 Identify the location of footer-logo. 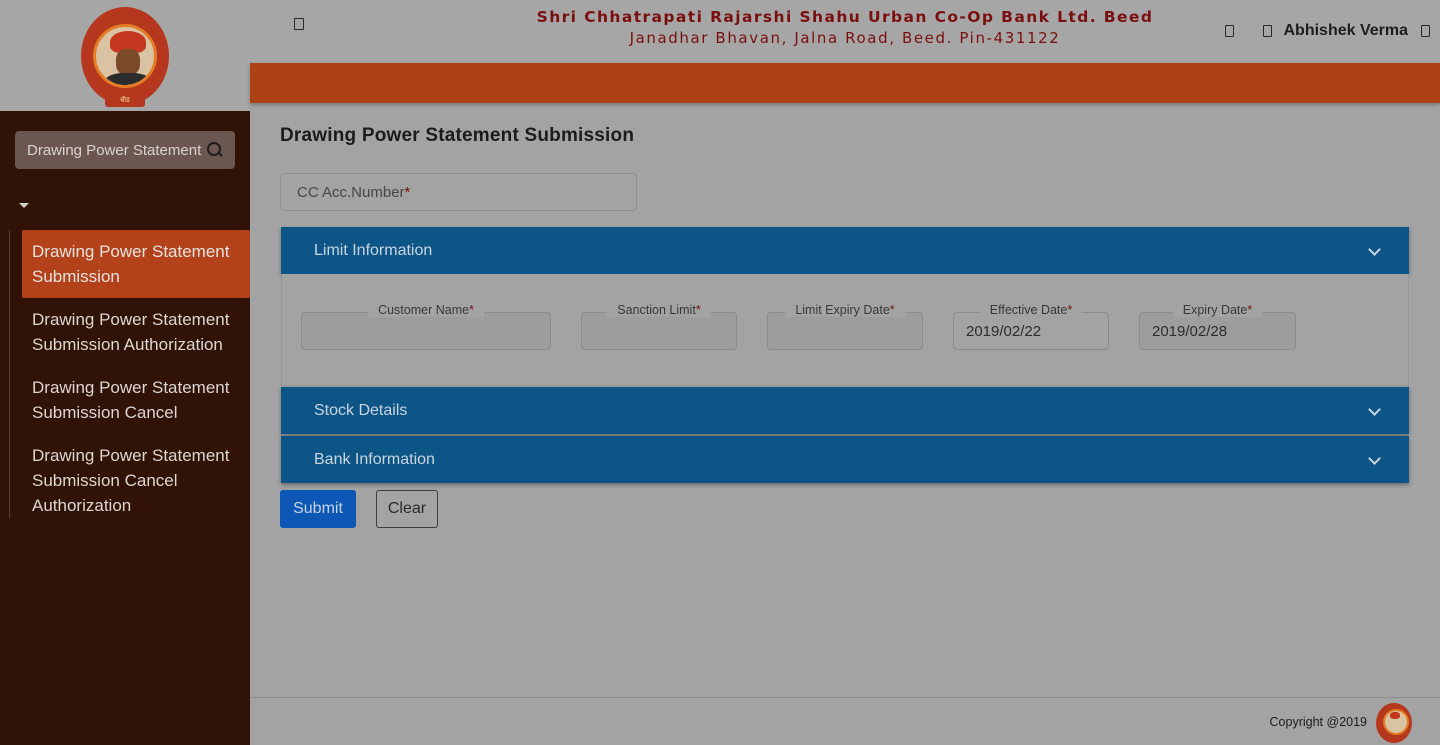
(1394, 723).